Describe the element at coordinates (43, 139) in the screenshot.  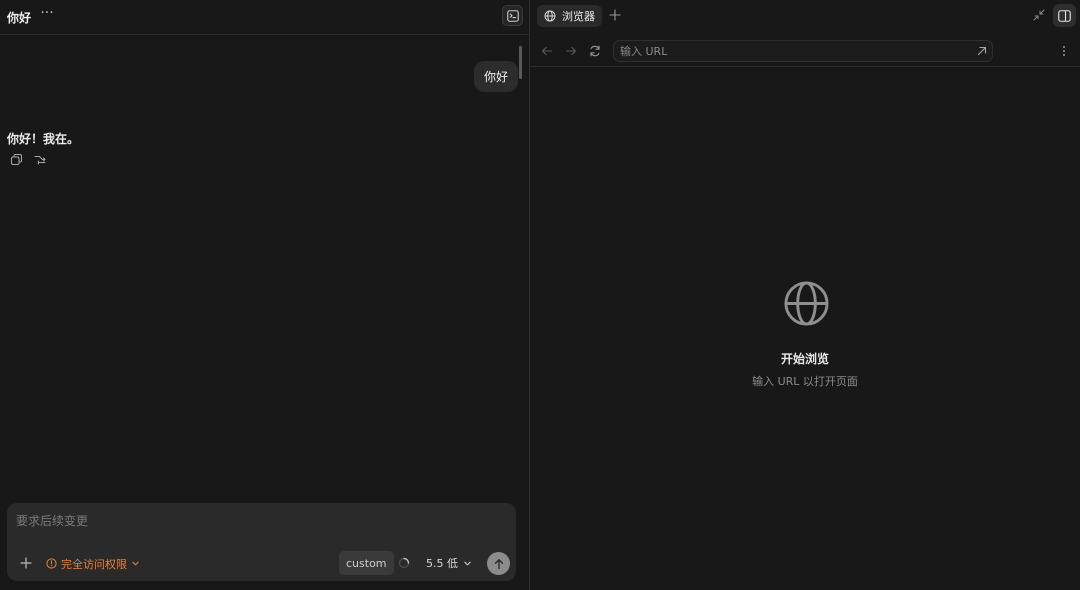
I see `assistant-message: 你好！我在。` at that location.